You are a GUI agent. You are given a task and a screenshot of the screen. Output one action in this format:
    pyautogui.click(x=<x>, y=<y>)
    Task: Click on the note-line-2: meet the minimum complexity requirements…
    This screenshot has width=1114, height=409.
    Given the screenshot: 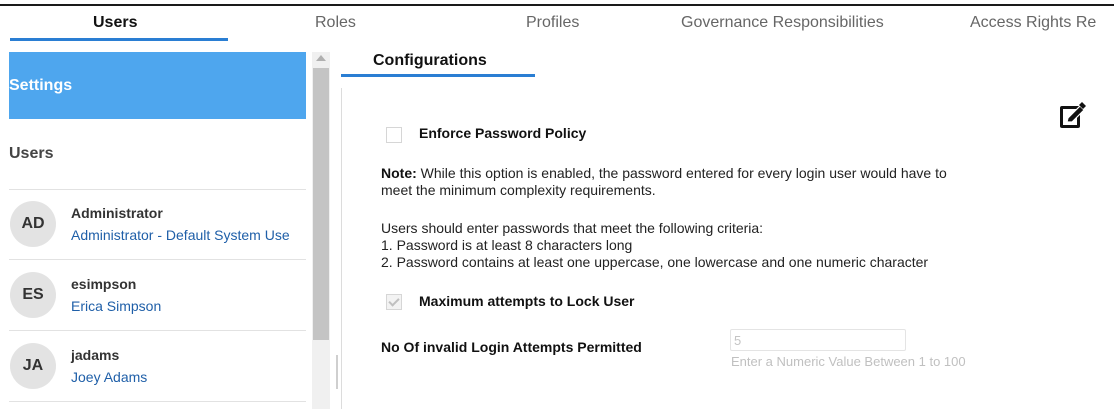 What is the action you would take?
    pyautogui.click(x=518, y=190)
    